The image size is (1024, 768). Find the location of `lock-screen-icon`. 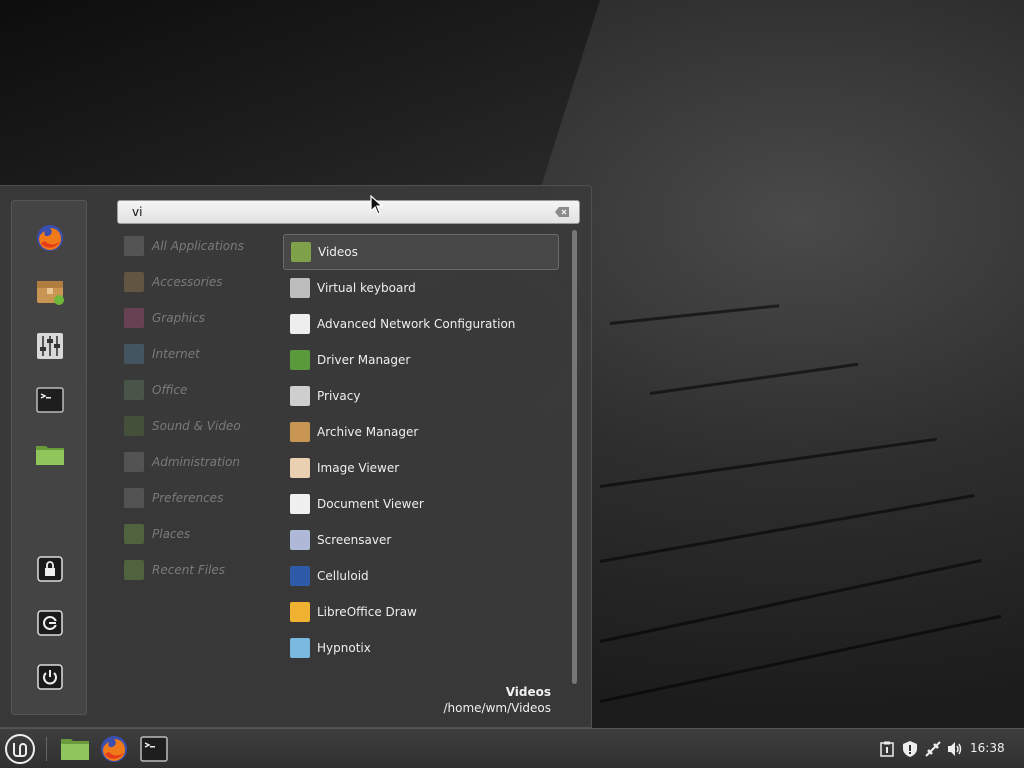

lock-screen-icon is located at coordinates (50, 569).